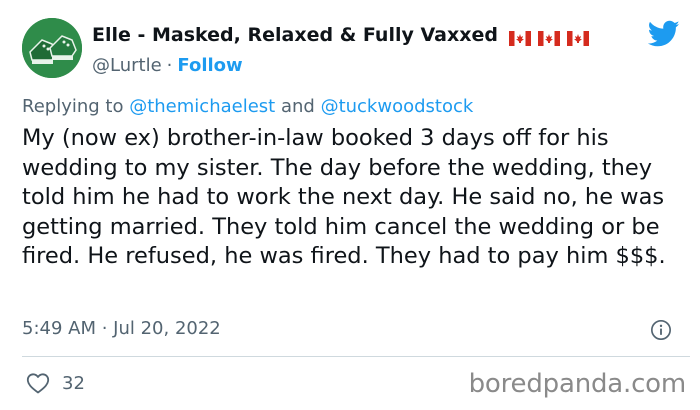  What do you see at coordinates (73, 106) in the screenshot?
I see `replying-to-label: Replying to` at bounding box center [73, 106].